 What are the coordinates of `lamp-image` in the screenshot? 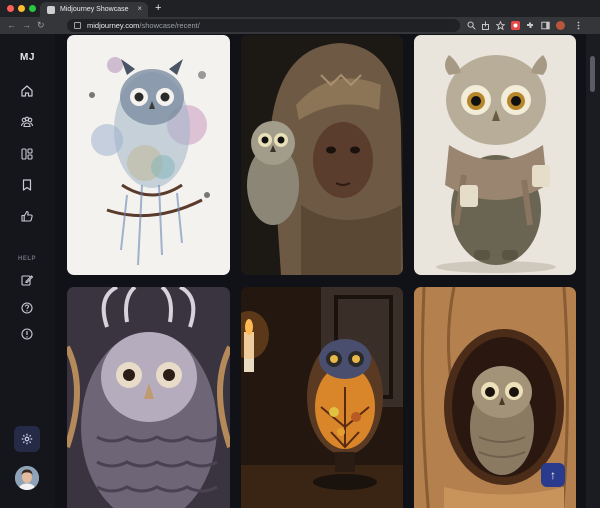 It's located at (322, 397).